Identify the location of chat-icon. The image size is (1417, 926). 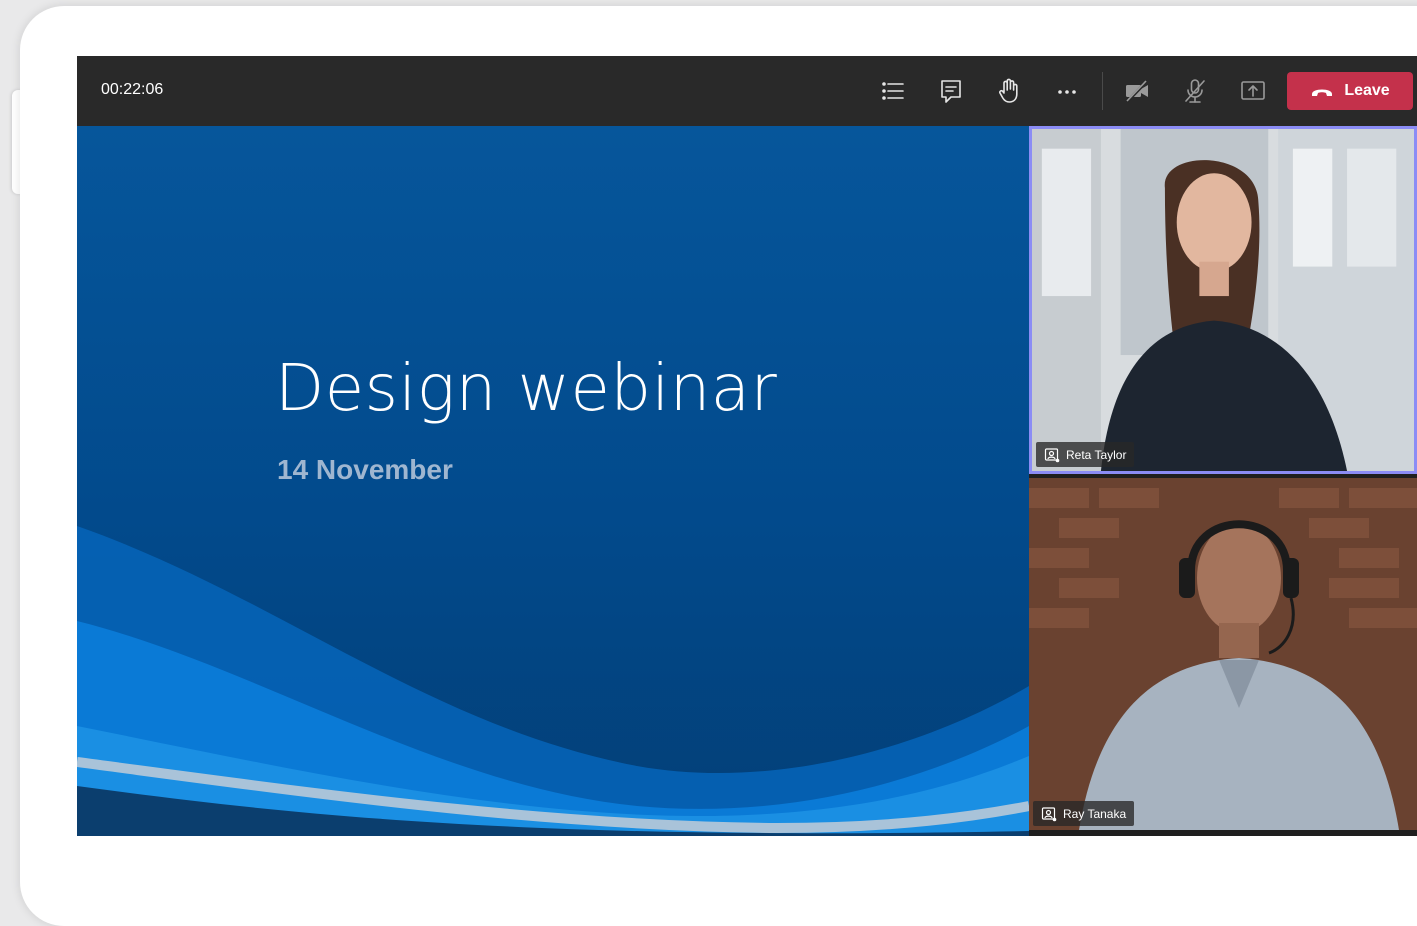
(951, 91).